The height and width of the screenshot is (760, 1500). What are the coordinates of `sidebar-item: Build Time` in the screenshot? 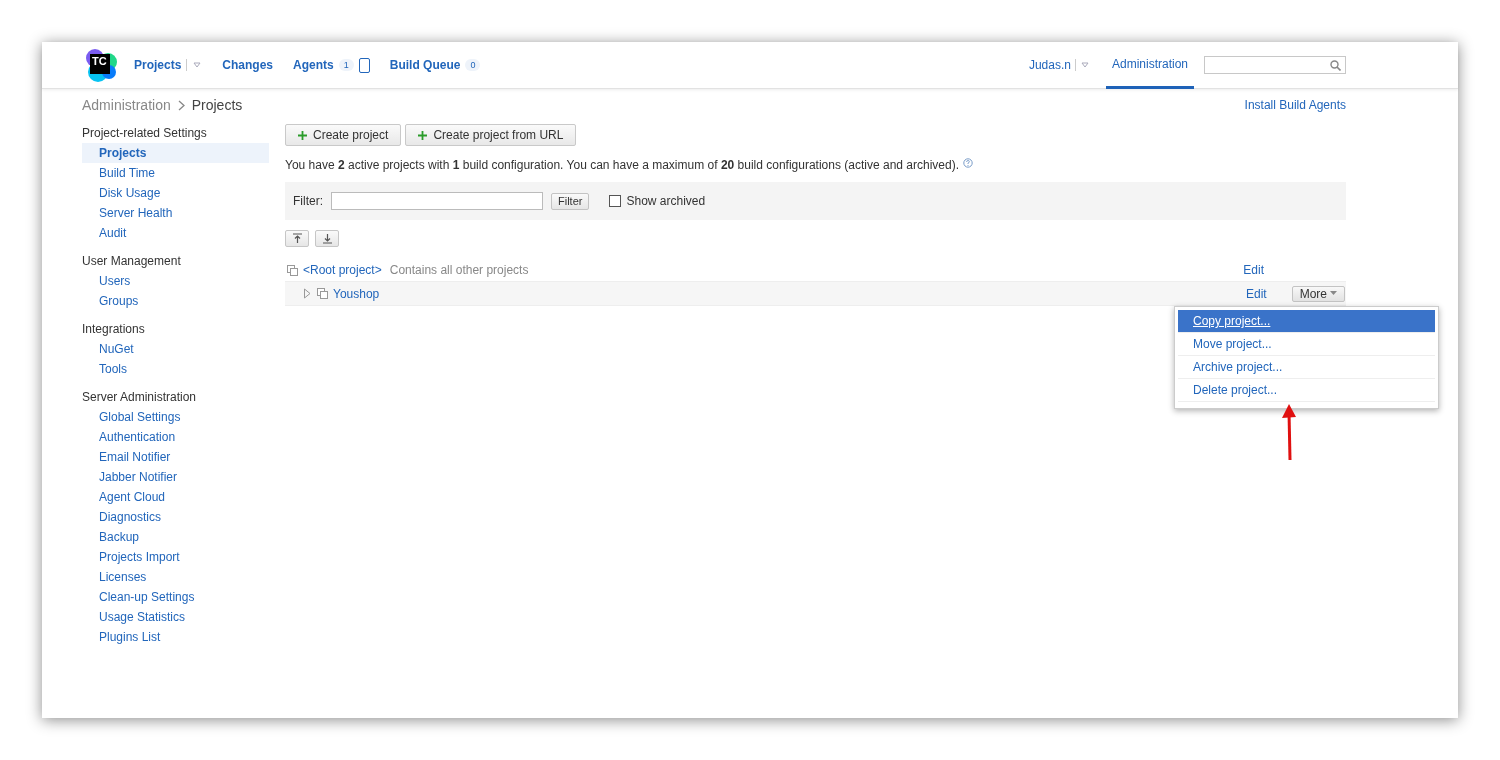 It's located at (175, 173).